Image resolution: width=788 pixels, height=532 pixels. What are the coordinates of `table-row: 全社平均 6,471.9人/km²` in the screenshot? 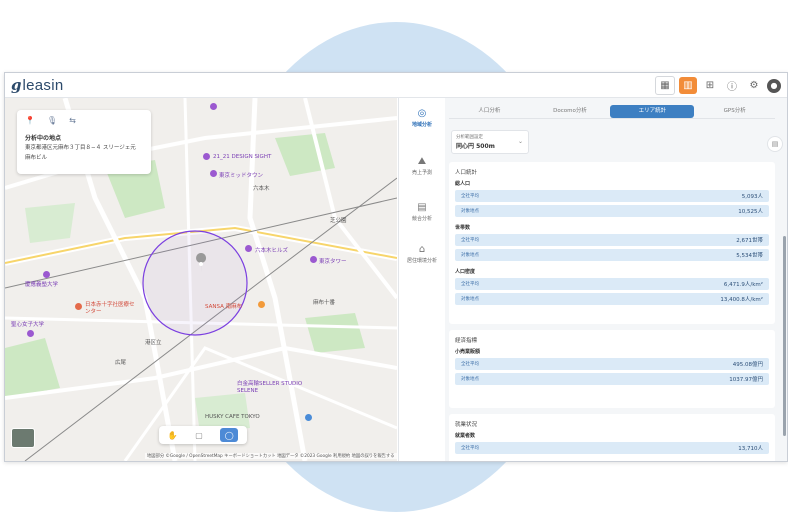 It's located at (612, 284).